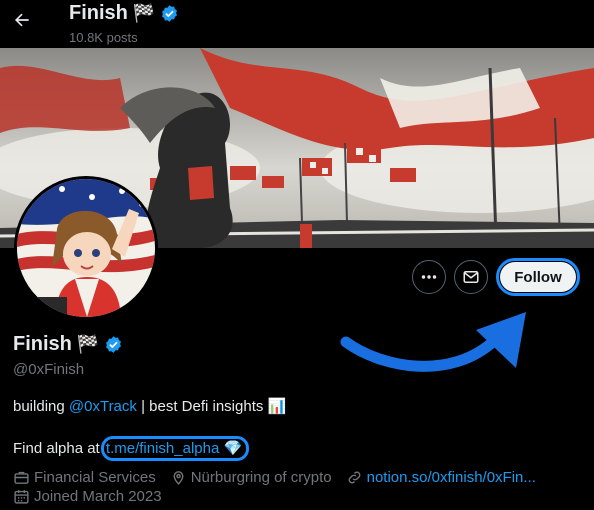 Image resolution: width=594 pixels, height=510 pixels. I want to click on more-button, so click(429, 277).